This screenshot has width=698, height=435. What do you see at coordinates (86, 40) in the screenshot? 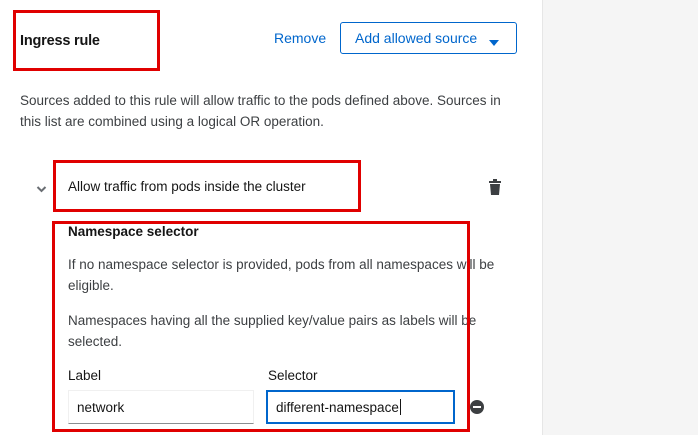
I see `annotation-box-title` at bounding box center [86, 40].